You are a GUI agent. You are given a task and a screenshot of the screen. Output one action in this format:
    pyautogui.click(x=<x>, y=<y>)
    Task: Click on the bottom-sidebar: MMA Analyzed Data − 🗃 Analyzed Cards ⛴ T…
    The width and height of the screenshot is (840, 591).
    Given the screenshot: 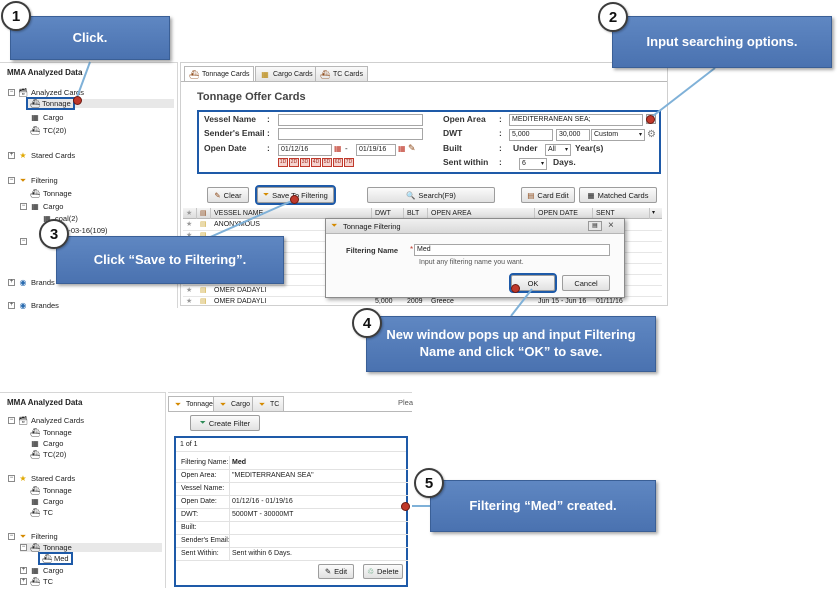 What is the action you would take?
    pyautogui.click(x=83, y=490)
    